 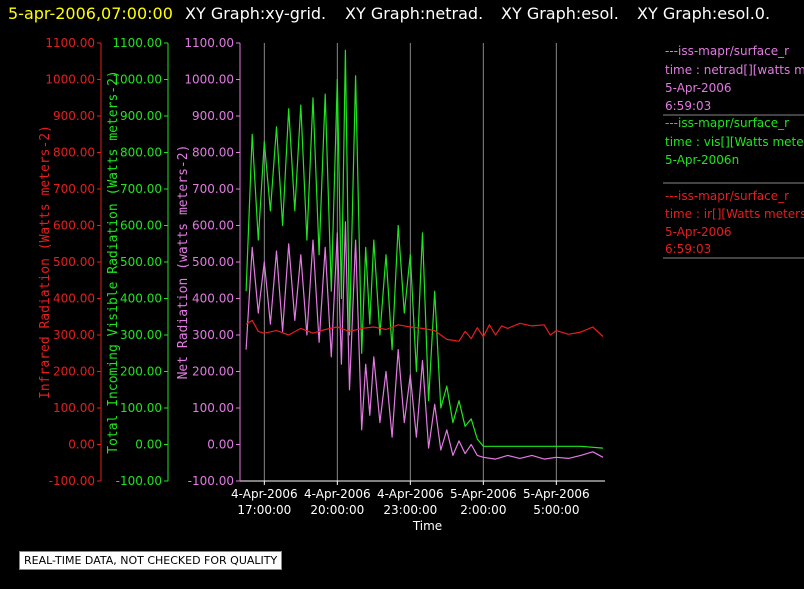 What do you see at coordinates (90, 13) in the screenshot?
I see `header-timestamp: 5-apr-2006,07:00:00` at bounding box center [90, 13].